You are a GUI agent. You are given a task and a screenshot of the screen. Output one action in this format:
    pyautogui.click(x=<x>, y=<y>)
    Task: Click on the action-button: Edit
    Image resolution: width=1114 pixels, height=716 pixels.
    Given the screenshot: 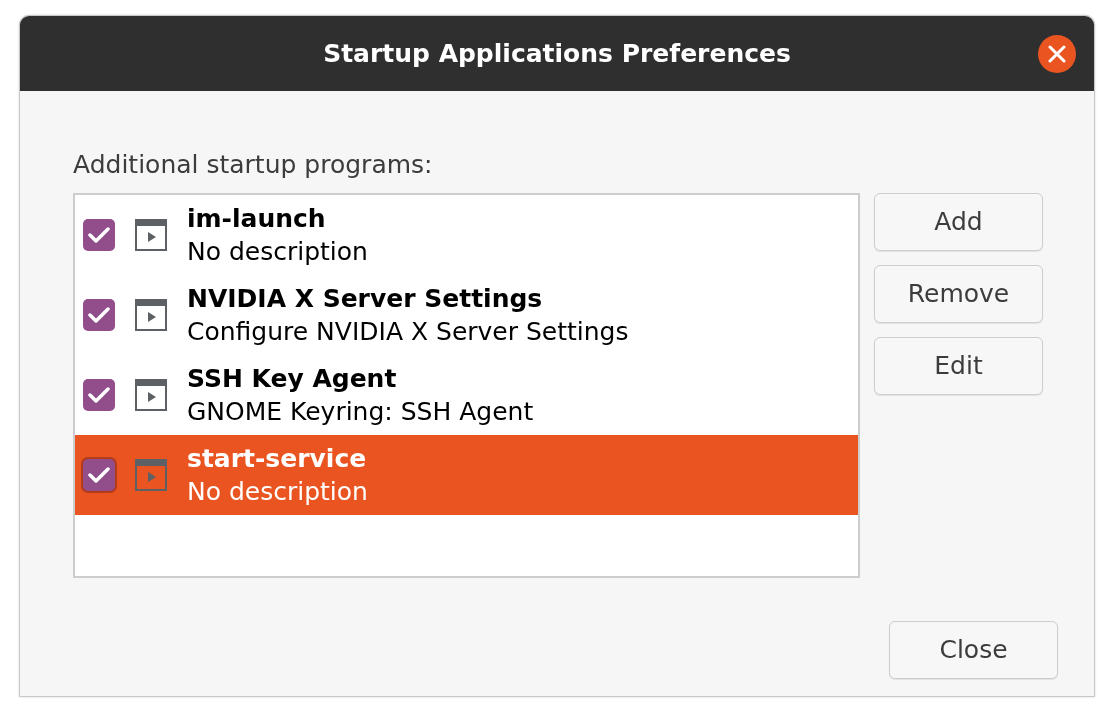 What is the action you would take?
    pyautogui.click(x=958, y=366)
    